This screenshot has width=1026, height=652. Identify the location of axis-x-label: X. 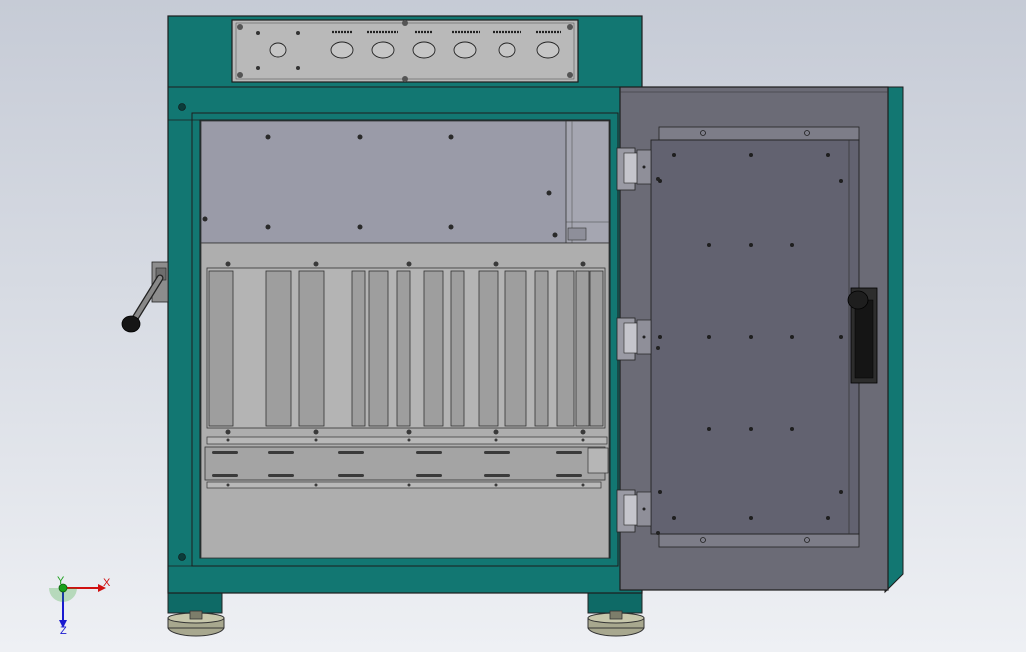
(107, 583).